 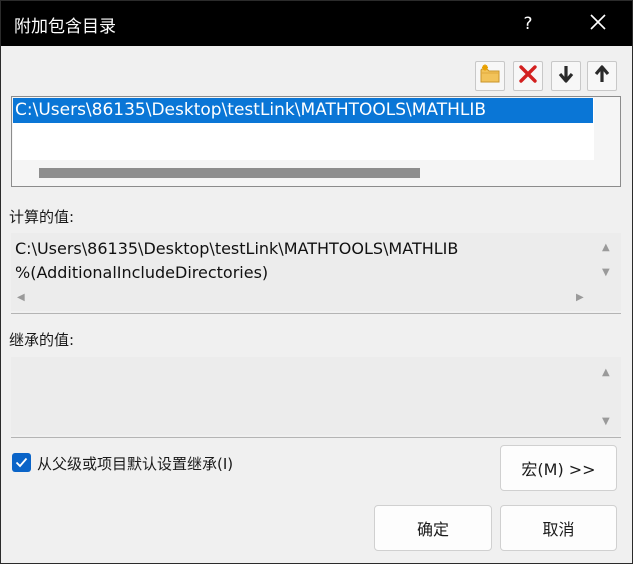 I want to click on macro-button: 宏(M) >>, so click(x=558, y=468).